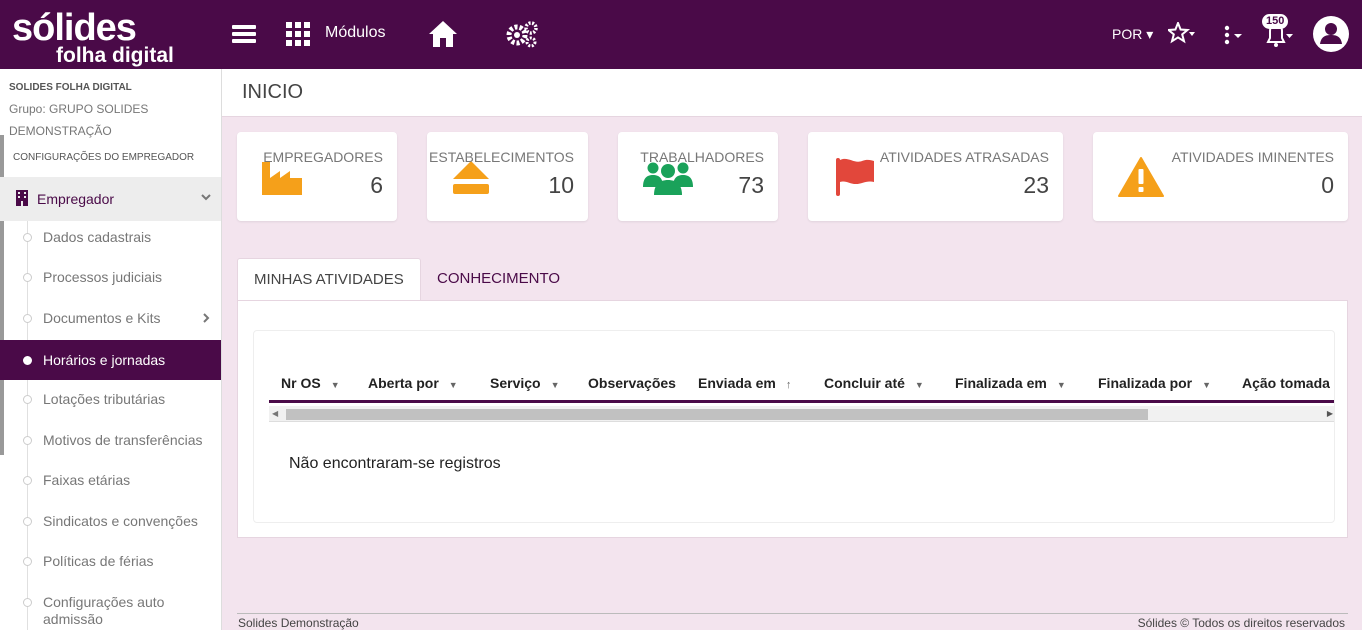 The height and width of the screenshot is (630, 1362). Describe the element at coordinates (104, 610) in the screenshot. I see `sidebar-item-label: Configurações auto admissão` at that location.